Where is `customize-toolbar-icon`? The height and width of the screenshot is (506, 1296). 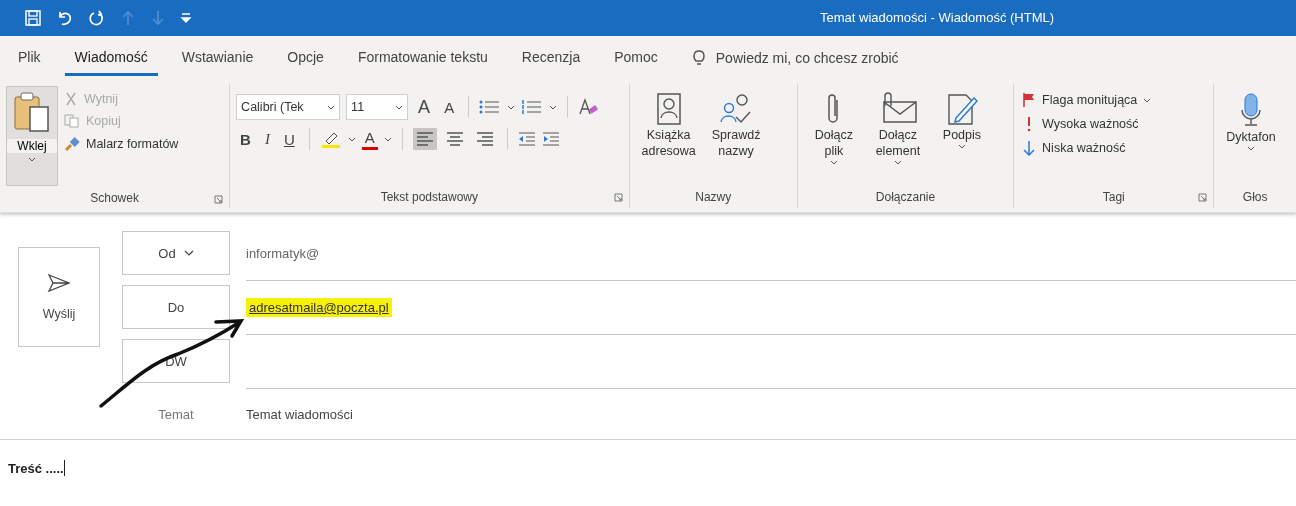 customize-toolbar-icon is located at coordinates (186, 18).